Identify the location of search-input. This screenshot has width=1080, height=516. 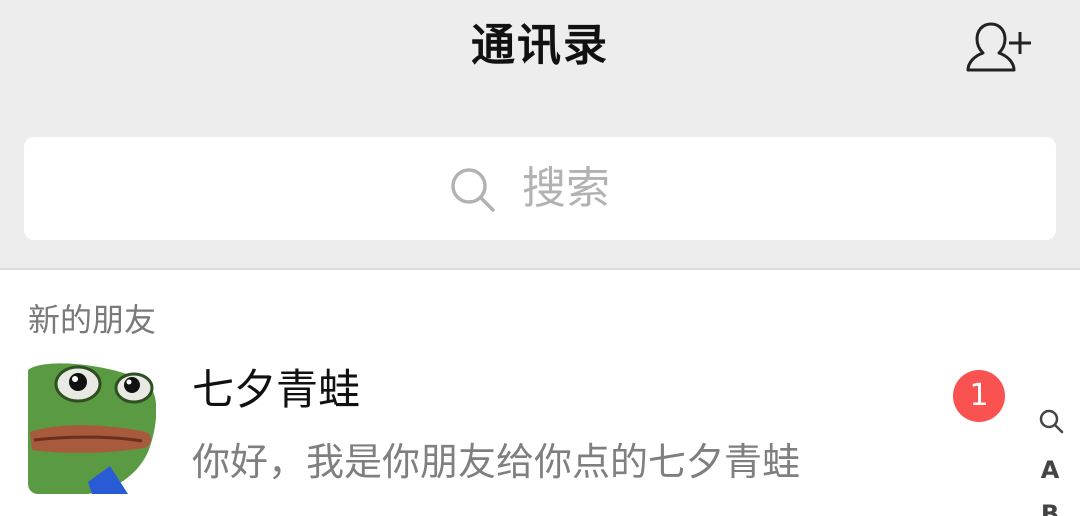
(577, 188).